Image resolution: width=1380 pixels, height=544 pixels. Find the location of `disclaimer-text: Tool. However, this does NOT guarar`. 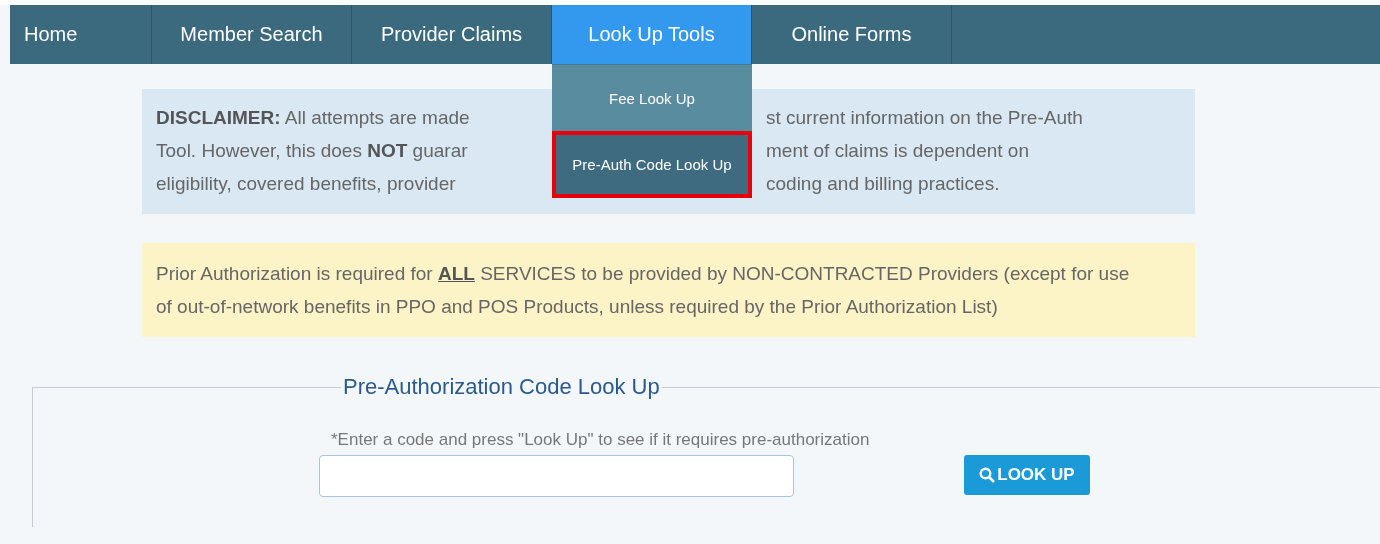

disclaimer-text: Tool. However, this does NOT guarar is located at coordinates (312, 151).